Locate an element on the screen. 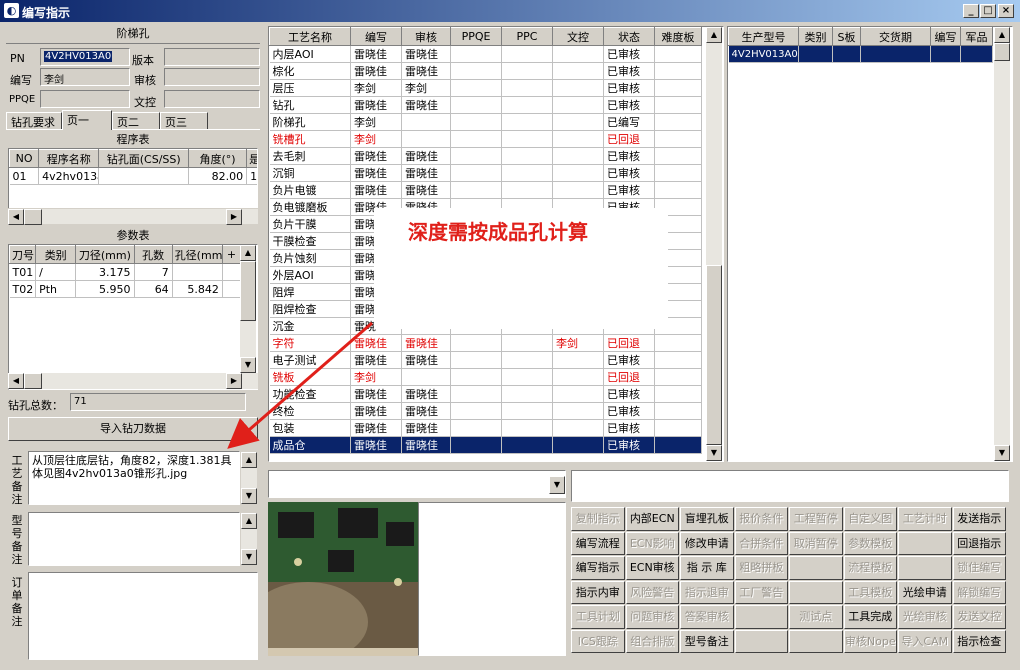 This screenshot has height=670, width=1020. action-button: 修改申请 is located at coordinates (707, 543).